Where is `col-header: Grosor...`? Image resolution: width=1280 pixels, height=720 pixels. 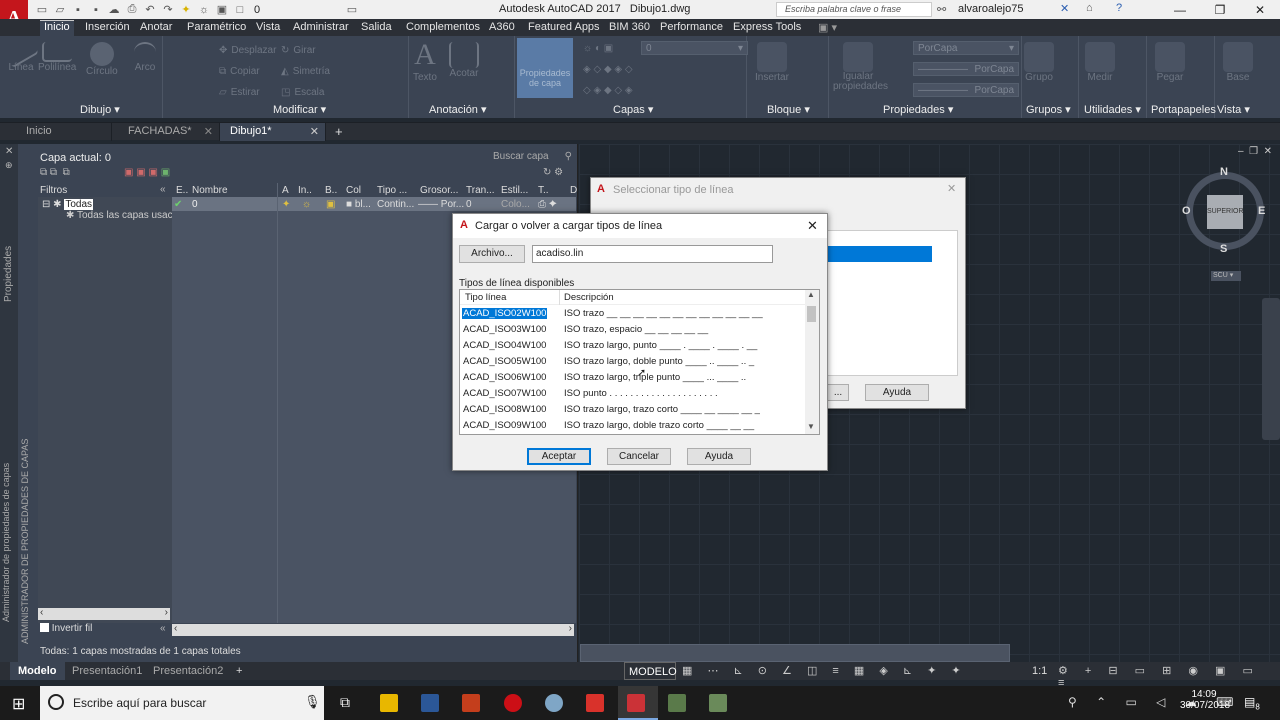
col-header: Grosor... is located at coordinates (439, 190).